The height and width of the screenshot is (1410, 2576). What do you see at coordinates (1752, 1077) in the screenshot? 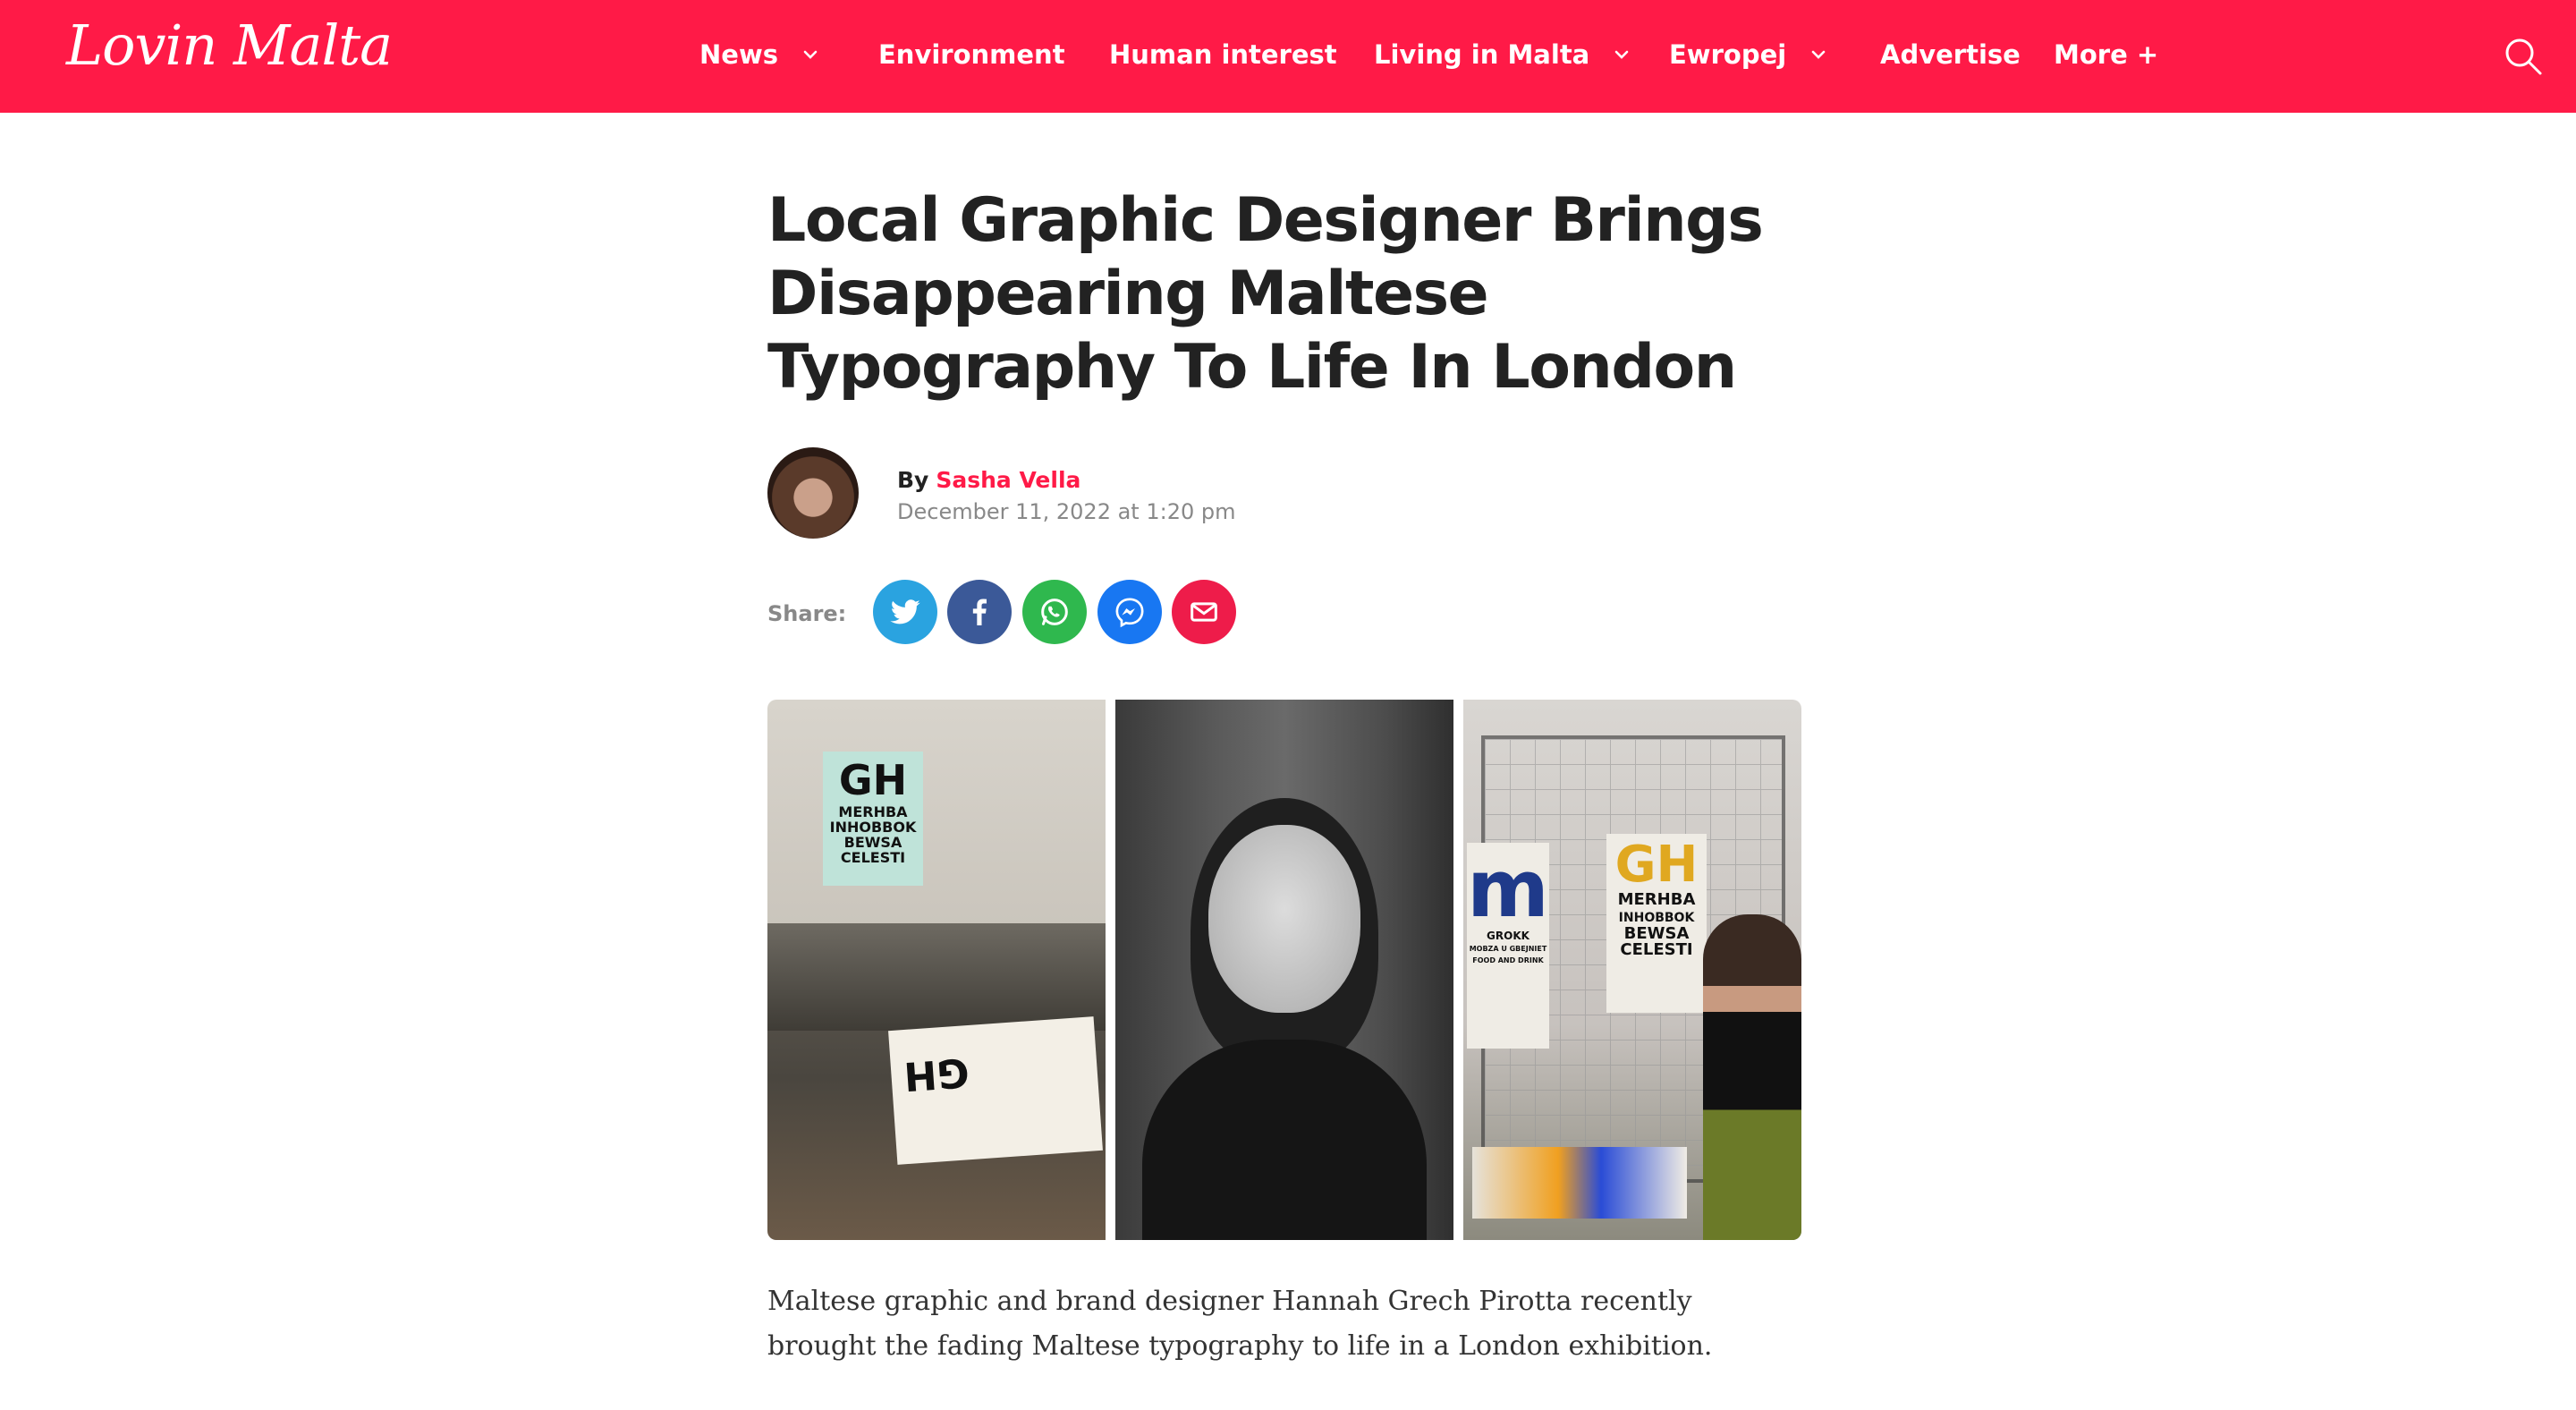
I see `designer-figure` at bounding box center [1752, 1077].